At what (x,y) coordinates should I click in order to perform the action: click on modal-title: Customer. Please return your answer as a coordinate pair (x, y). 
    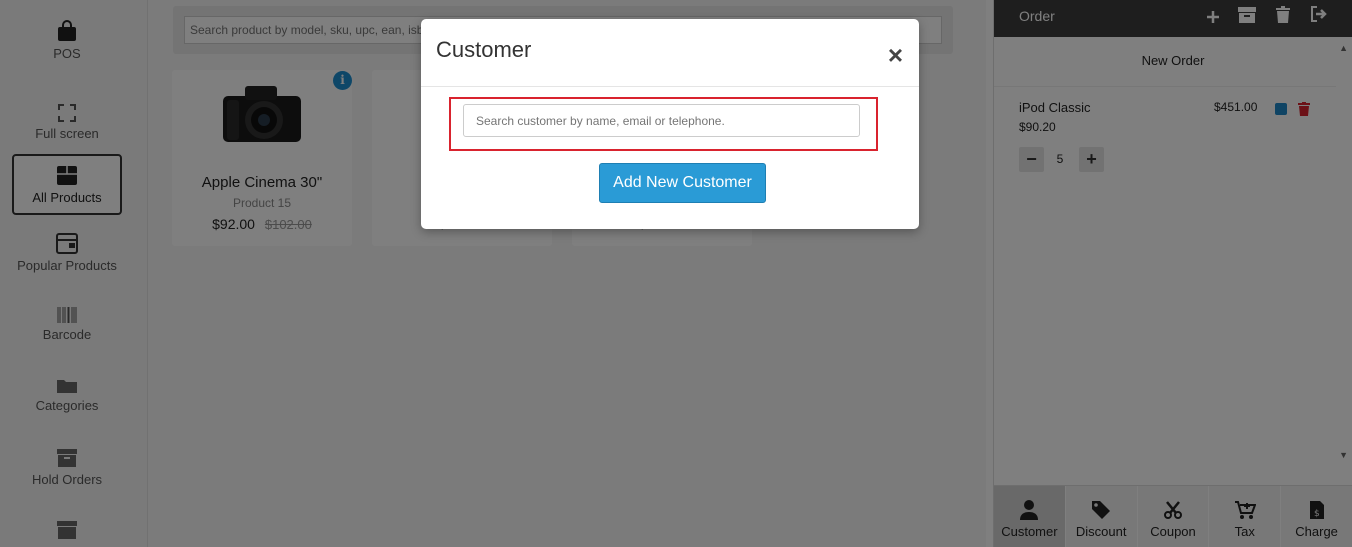
    Looking at the image, I should click on (484, 49).